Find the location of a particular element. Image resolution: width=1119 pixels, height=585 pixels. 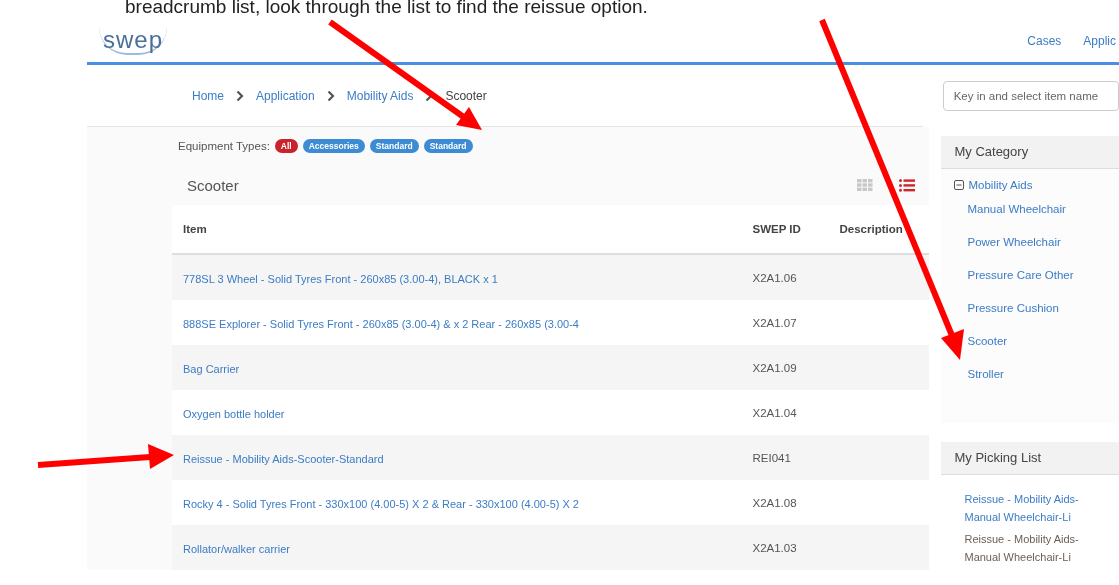

item-link: Reissue - Mobility Aids-Scooter-Standard is located at coordinates (283, 458).